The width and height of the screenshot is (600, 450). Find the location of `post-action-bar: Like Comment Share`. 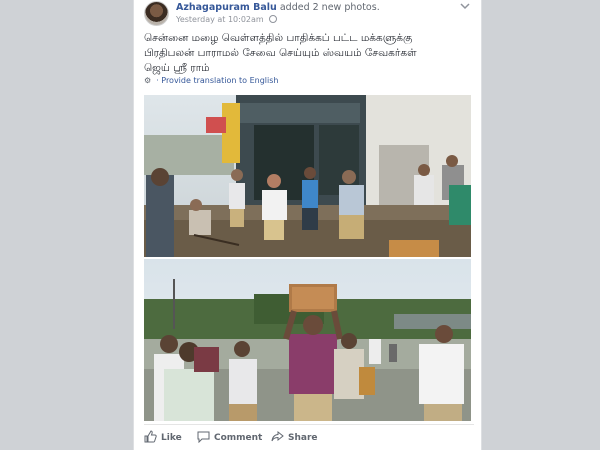

post-action-bar: Like Comment Share is located at coordinates (309, 434).